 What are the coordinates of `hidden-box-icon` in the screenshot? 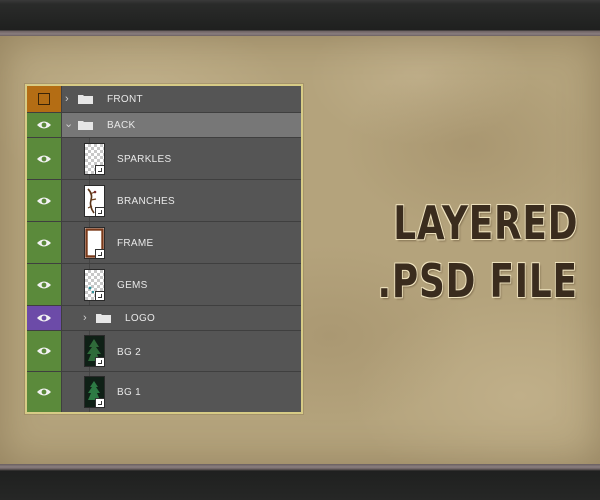 It's located at (44, 99).